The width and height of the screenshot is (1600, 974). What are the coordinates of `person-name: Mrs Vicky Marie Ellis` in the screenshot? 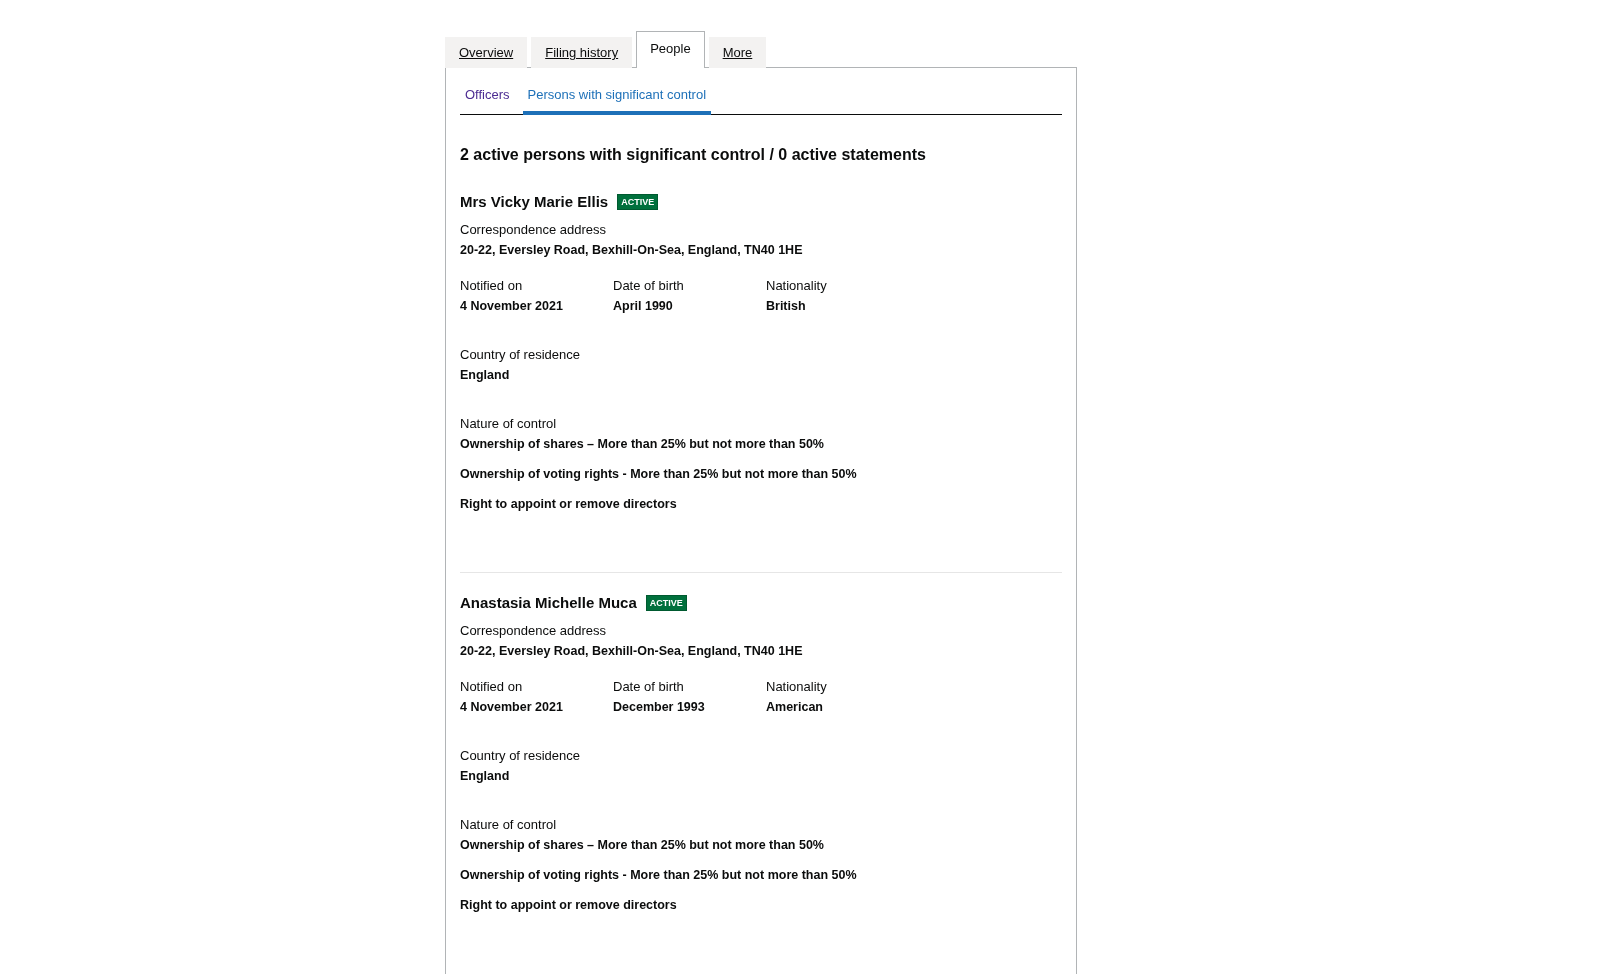 It's located at (534, 202).